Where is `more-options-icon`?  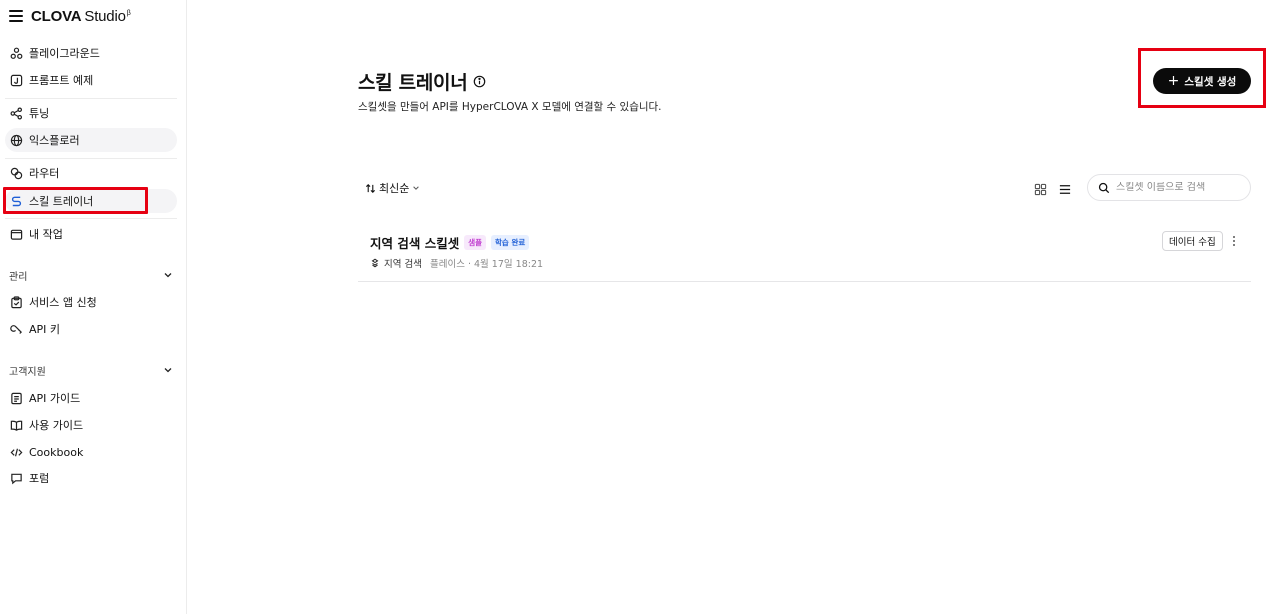
more-options-icon is located at coordinates (1234, 241).